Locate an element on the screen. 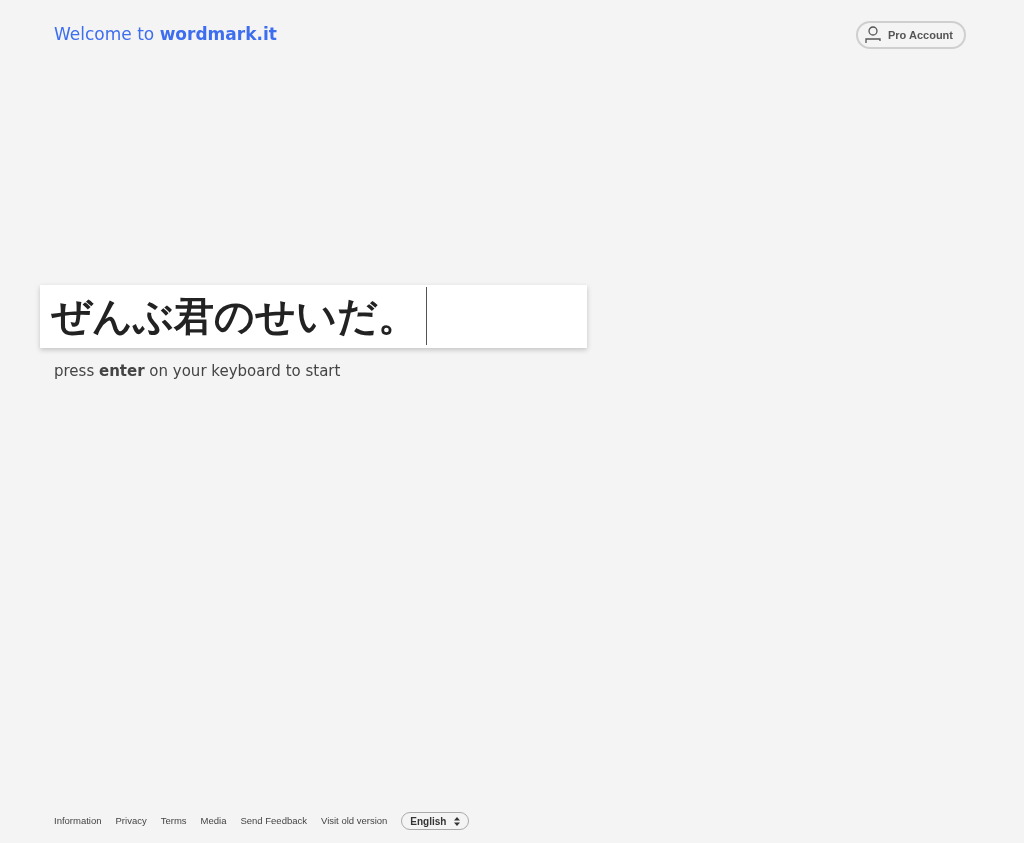 Image resolution: width=1024 pixels, height=843 pixels. footer-link: Information is located at coordinates (78, 821).